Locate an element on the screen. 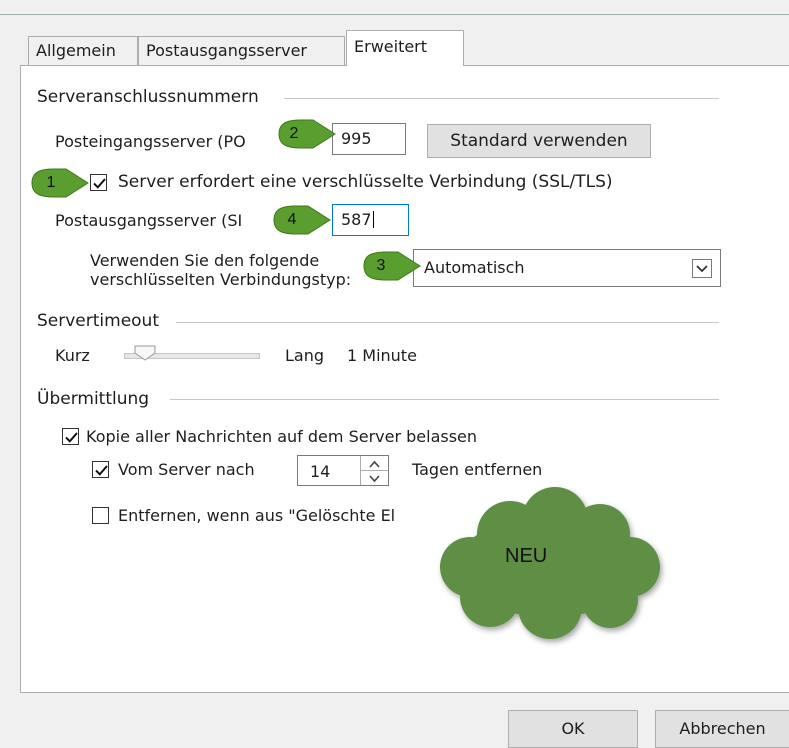 The height and width of the screenshot is (748, 789). outgoing-port-value: 587 is located at coordinates (356, 219).